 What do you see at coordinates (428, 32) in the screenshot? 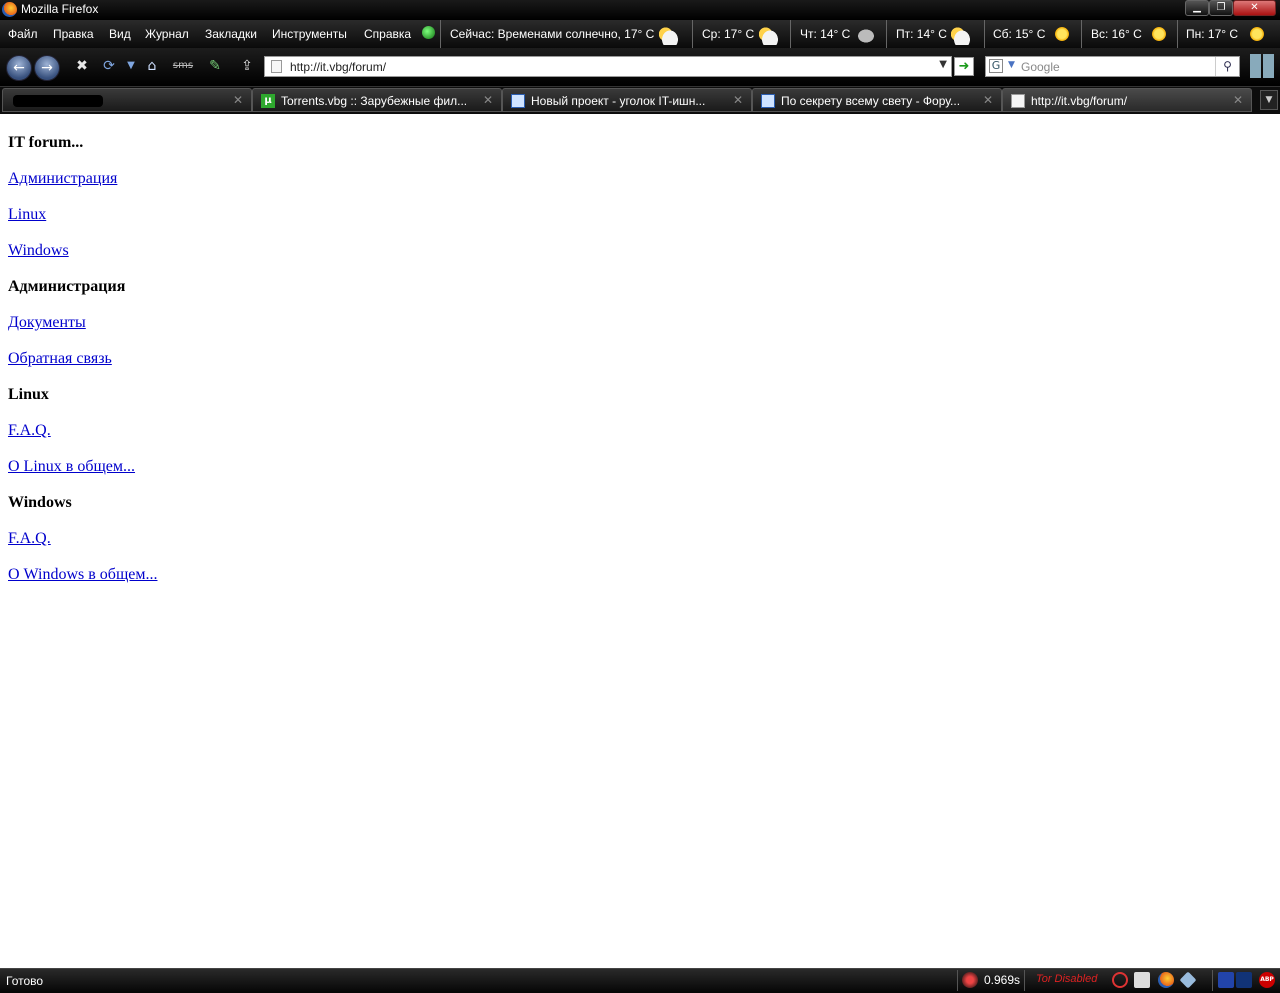
I see `status-indicator-icon` at bounding box center [428, 32].